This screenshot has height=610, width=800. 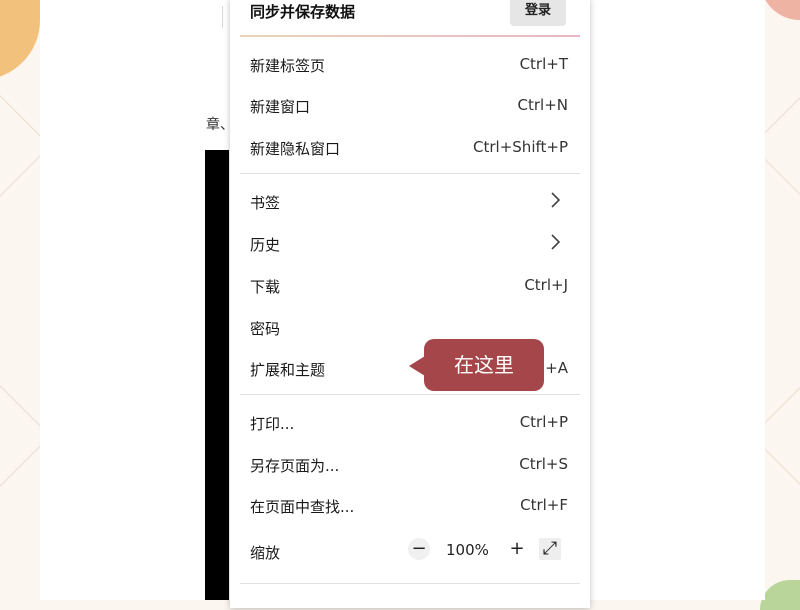 What do you see at coordinates (410, 147) in the screenshot?
I see `menu-item-new-private-window: 新建隐私窗口 Ctrl+Shift+P` at bounding box center [410, 147].